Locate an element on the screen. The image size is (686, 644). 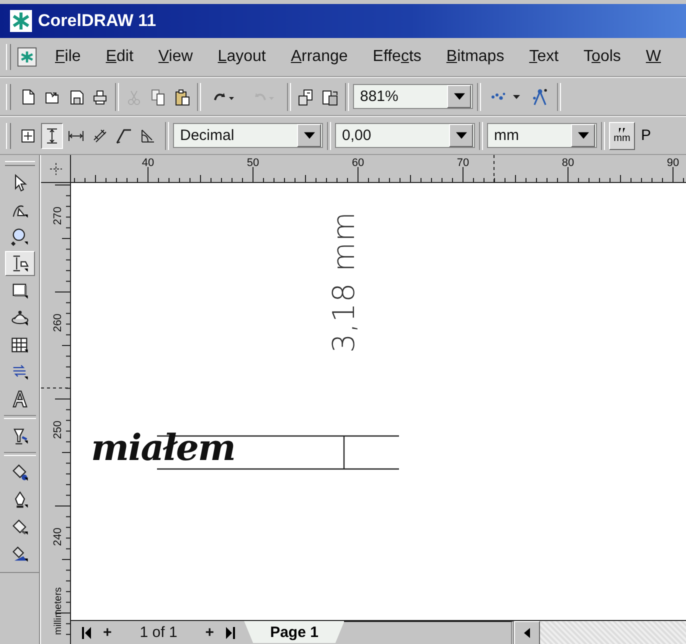
fill-tool-icon is located at coordinates (20, 554).